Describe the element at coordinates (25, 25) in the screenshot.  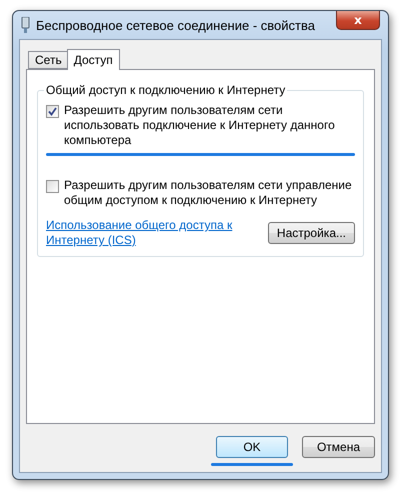
I see `network-adapter-icon` at that location.